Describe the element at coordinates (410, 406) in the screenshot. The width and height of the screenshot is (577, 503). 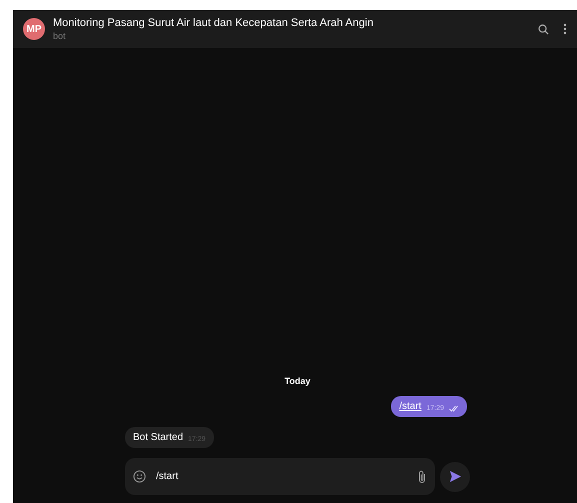
I see `command-link: /start` at that location.